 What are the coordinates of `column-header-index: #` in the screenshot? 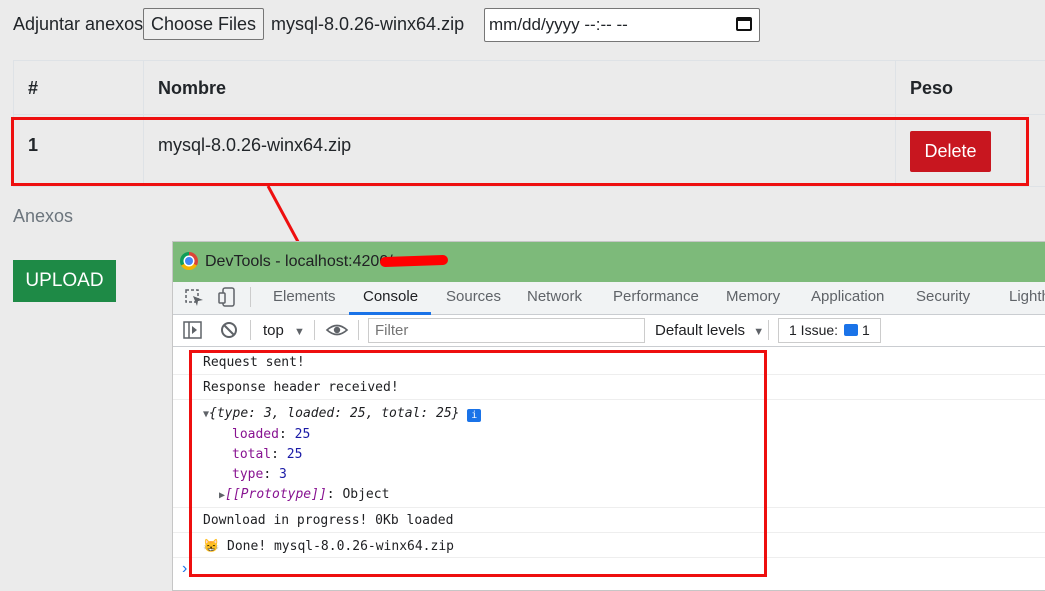 It's located at (33, 88).